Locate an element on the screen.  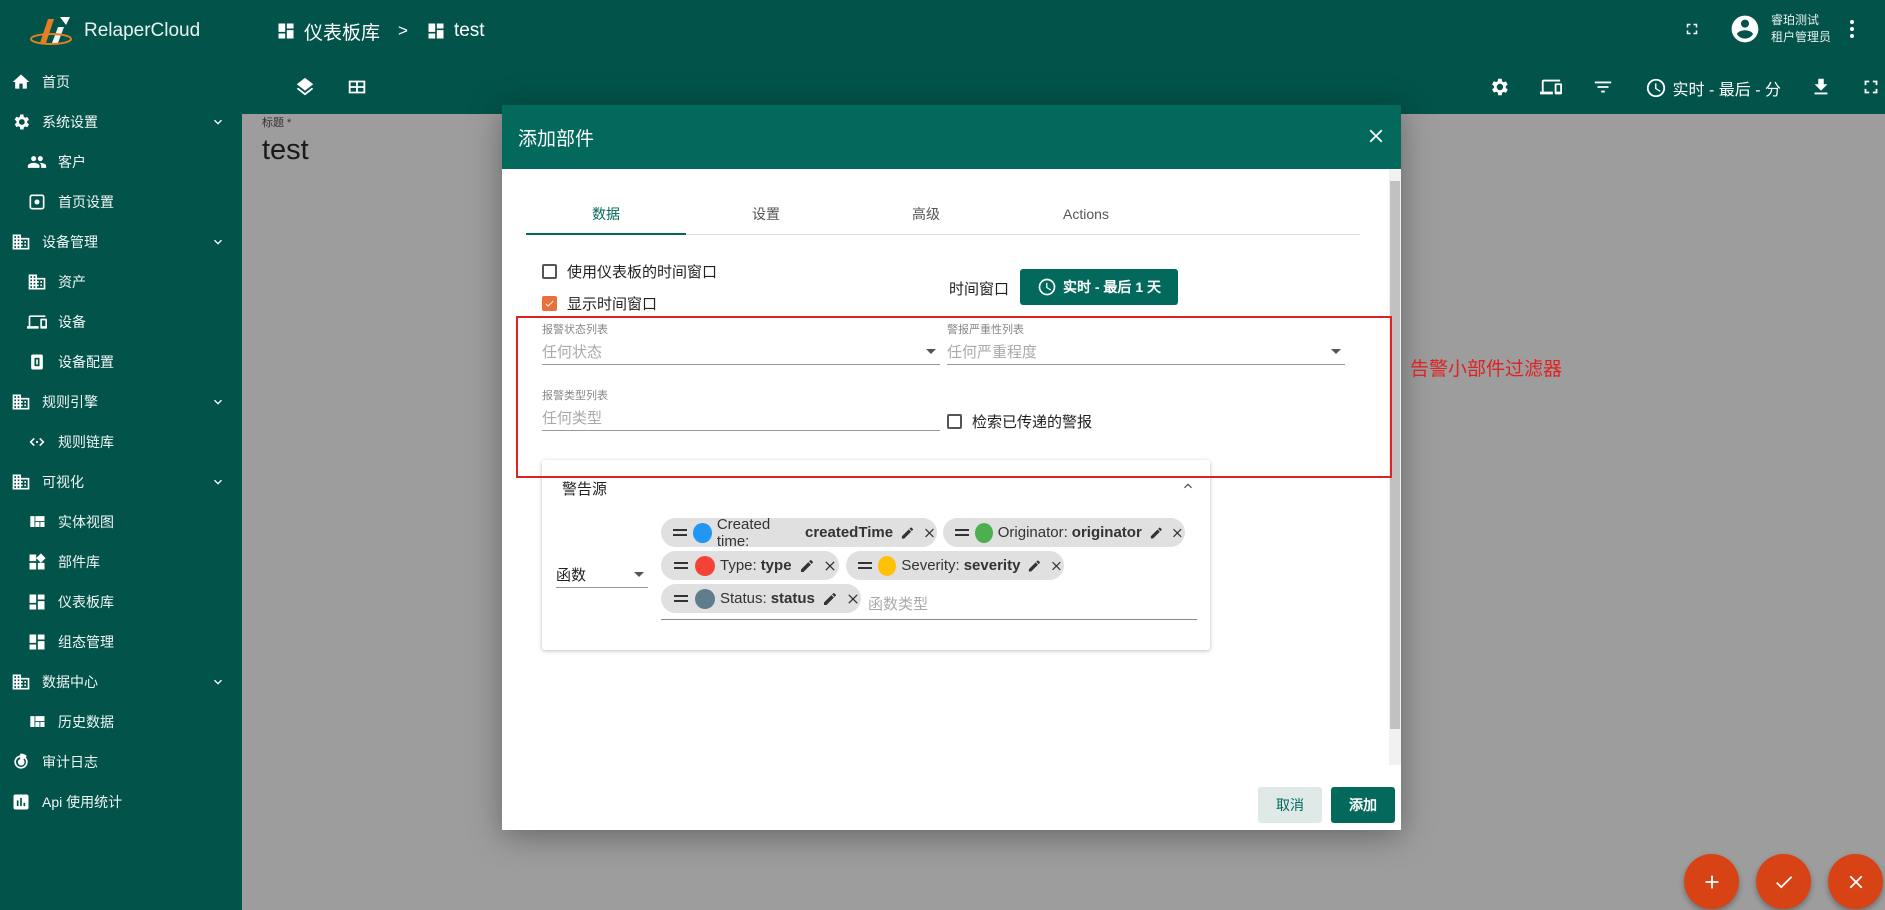
tab-actions: Actions is located at coordinates (1086, 216).